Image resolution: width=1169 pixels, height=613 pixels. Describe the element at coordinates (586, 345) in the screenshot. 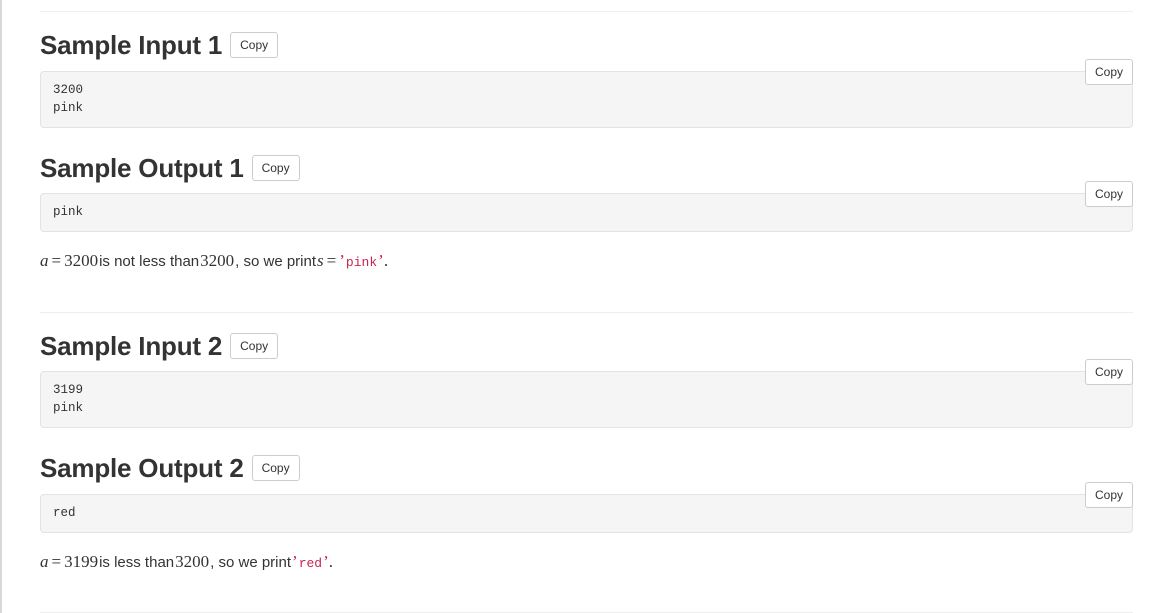

I see `heading-row-sample-input-2: Sample Input 2 Copy` at that location.